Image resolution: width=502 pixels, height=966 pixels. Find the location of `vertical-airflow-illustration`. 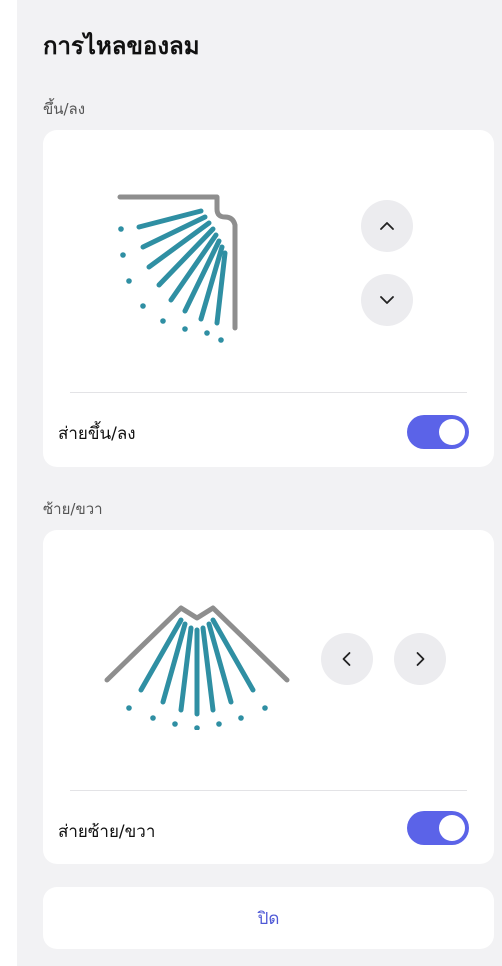

vertical-airflow-illustration is located at coordinates (177, 268).